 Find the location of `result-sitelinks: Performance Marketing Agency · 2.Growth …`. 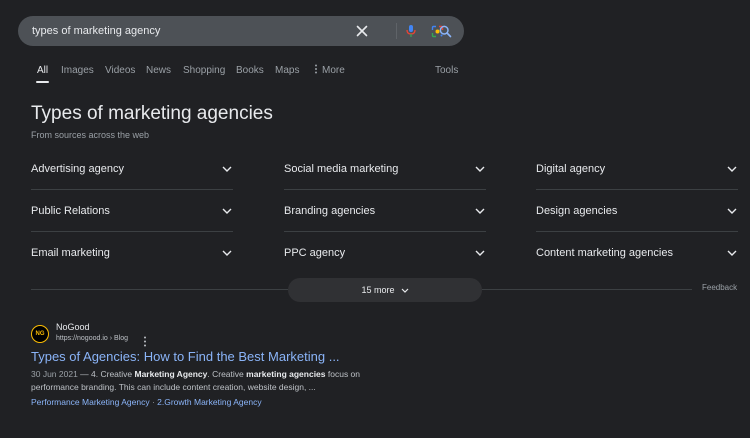

result-sitelinks: Performance Marketing Agency · 2.Growth … is located at coordinates (146, 402).